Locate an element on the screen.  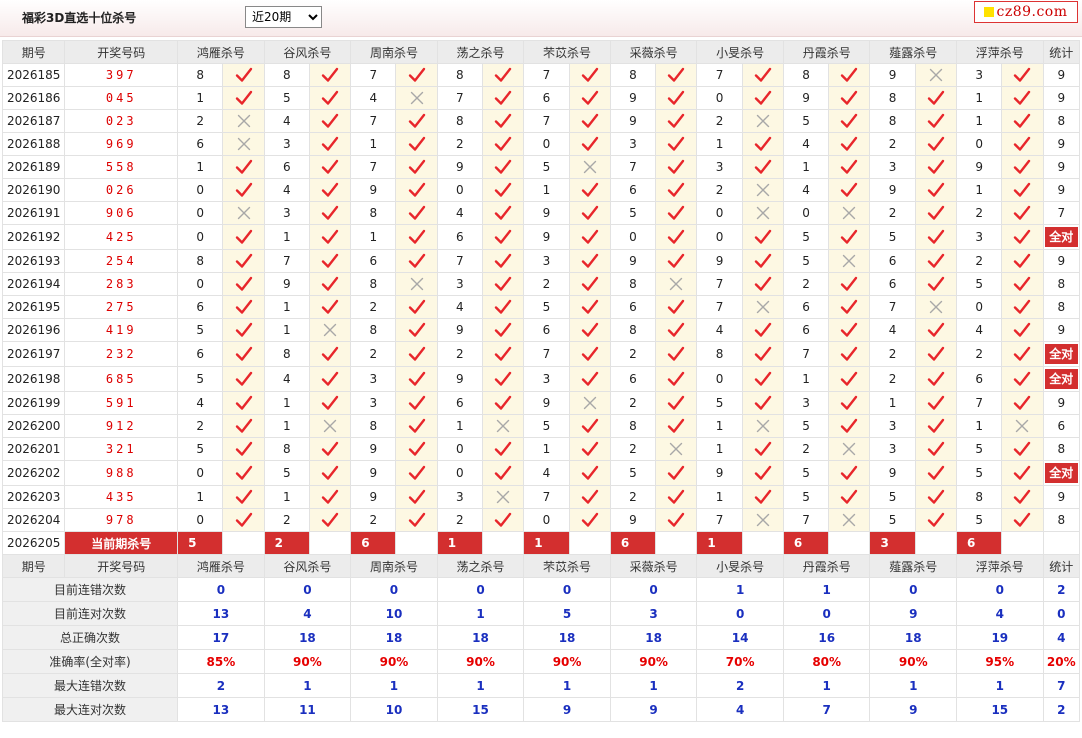
summary-stat: 2 is located at coordinates (1061, 589).